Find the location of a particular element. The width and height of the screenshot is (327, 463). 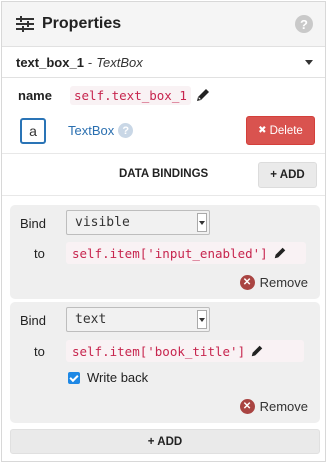

sliders-icon is located at coordinates (25, 24).